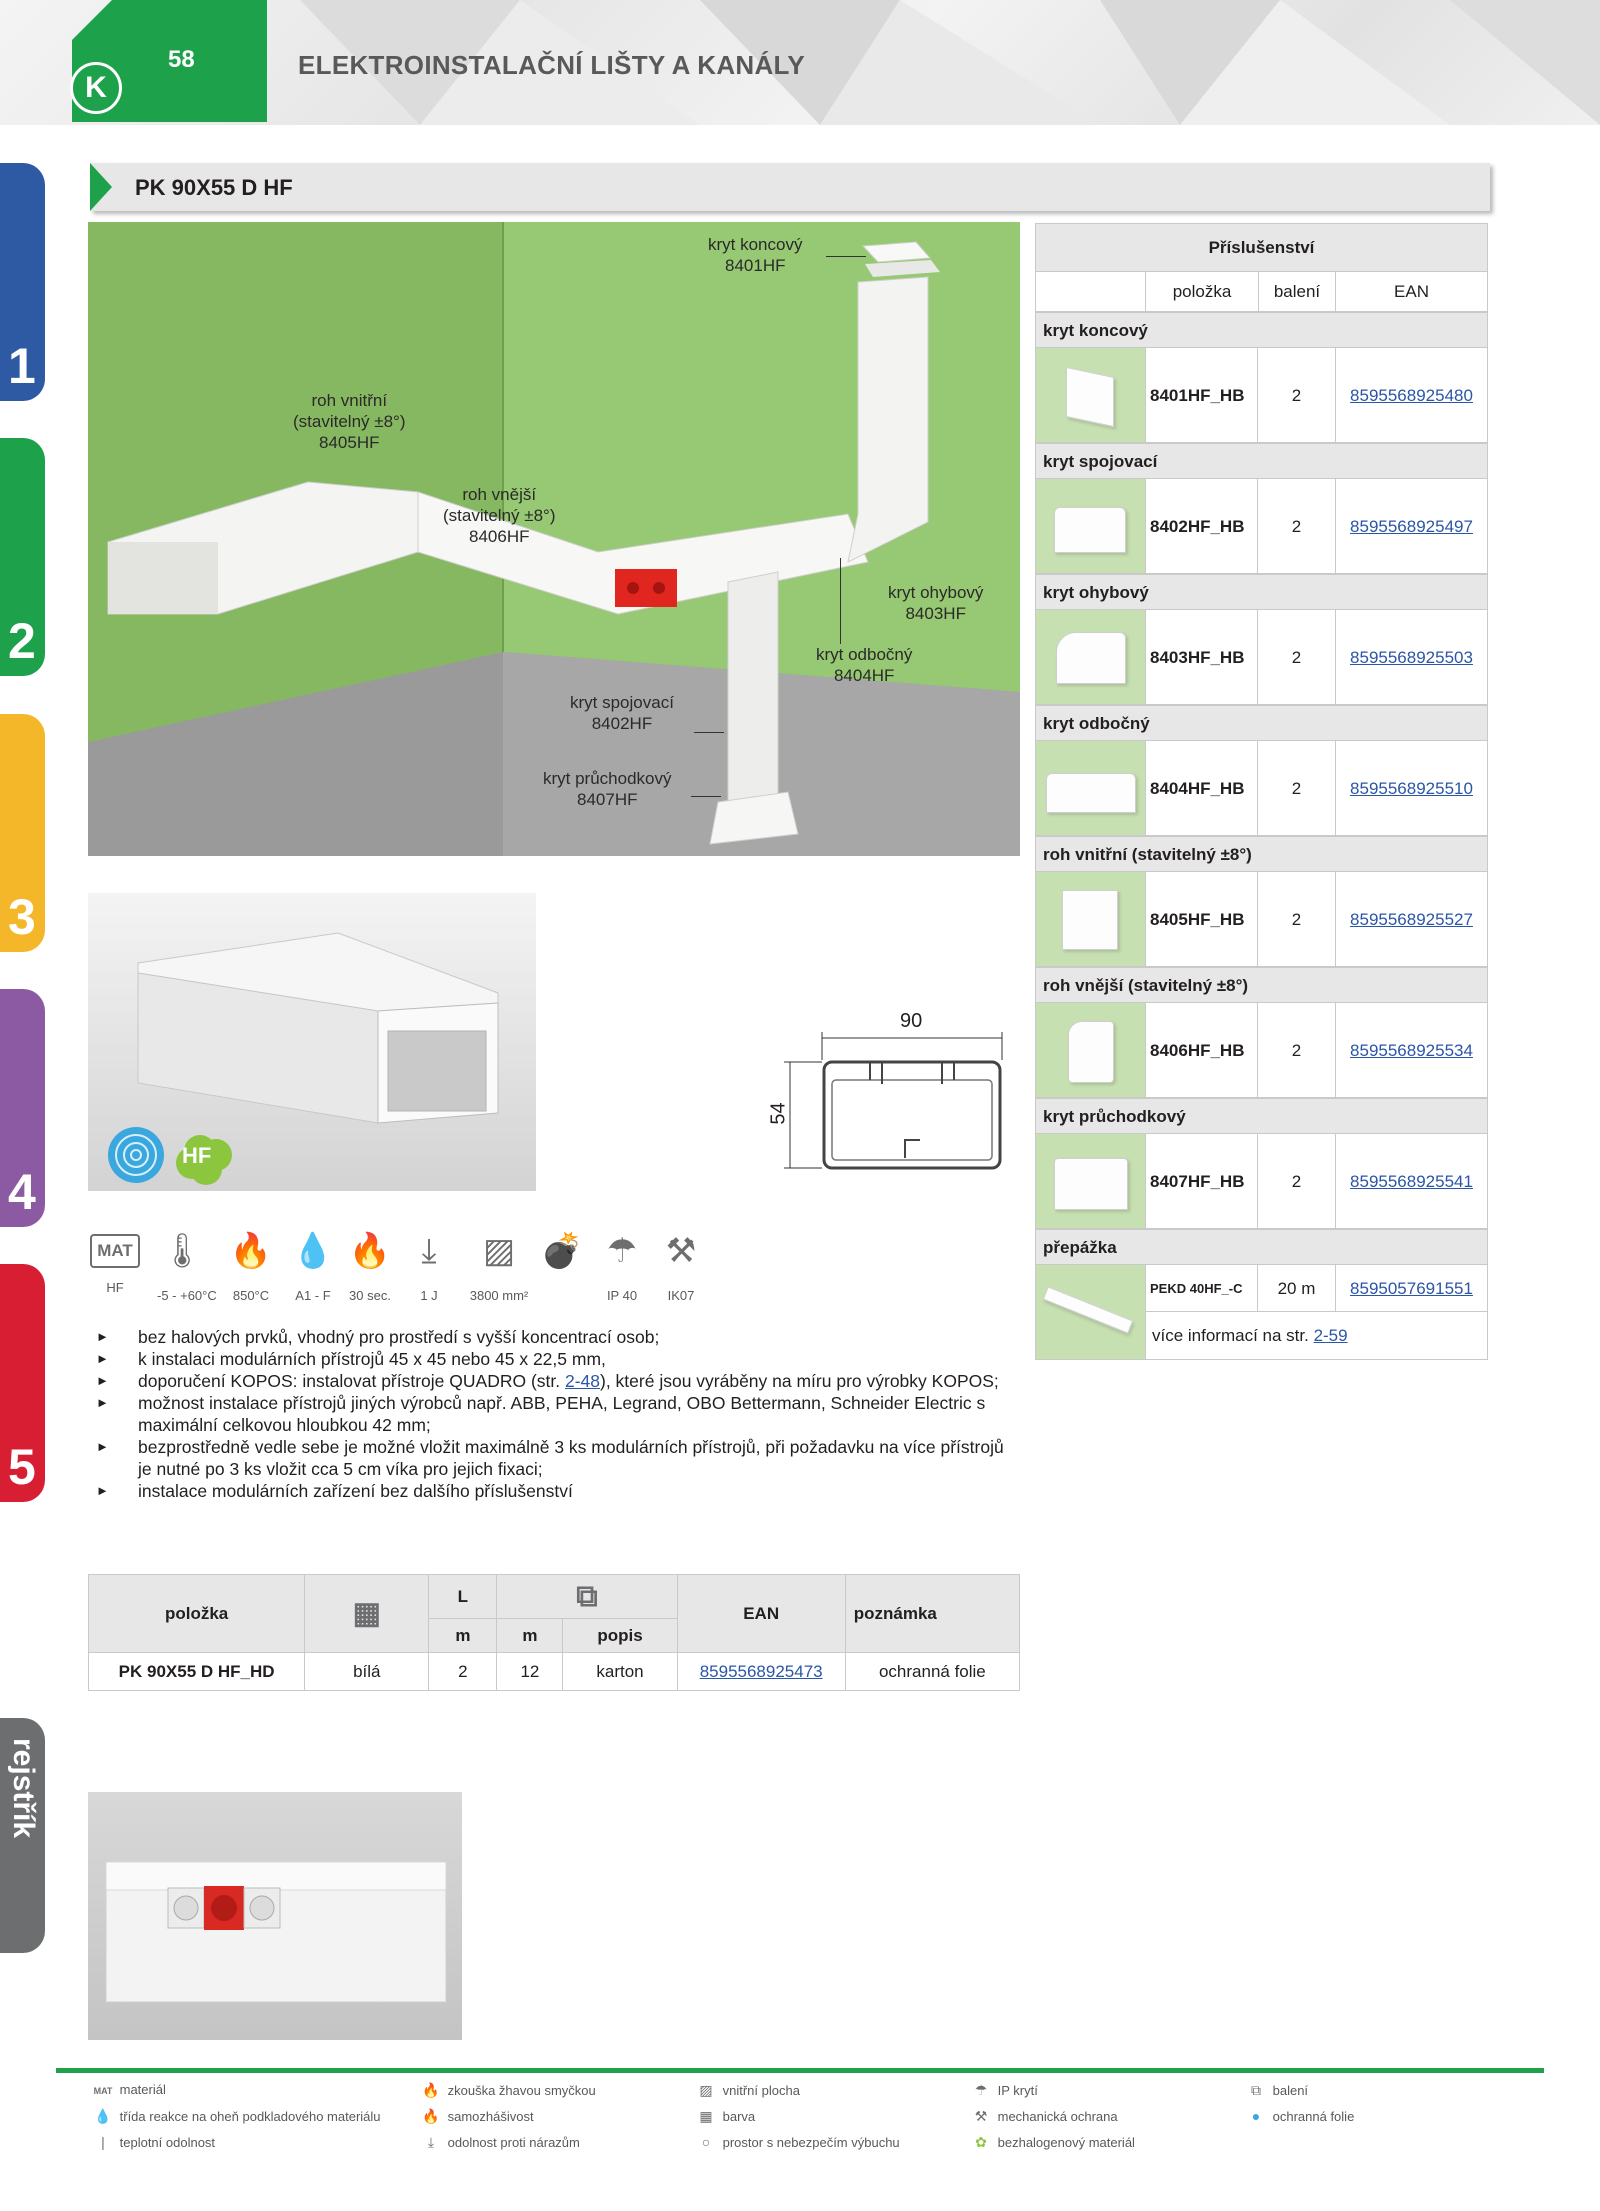  Describe the element at coordinates (499, 1267) in the screenshot. I see `inner-area-icon: ▨ 3800 mm²` at that location.